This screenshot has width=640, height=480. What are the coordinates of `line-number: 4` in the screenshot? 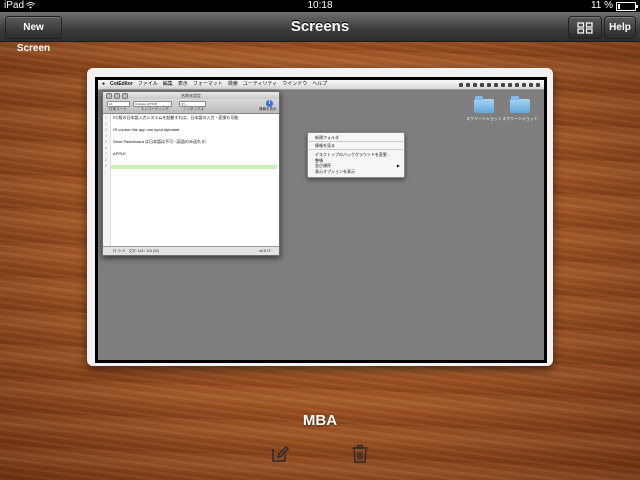 It's located at (106, 136).